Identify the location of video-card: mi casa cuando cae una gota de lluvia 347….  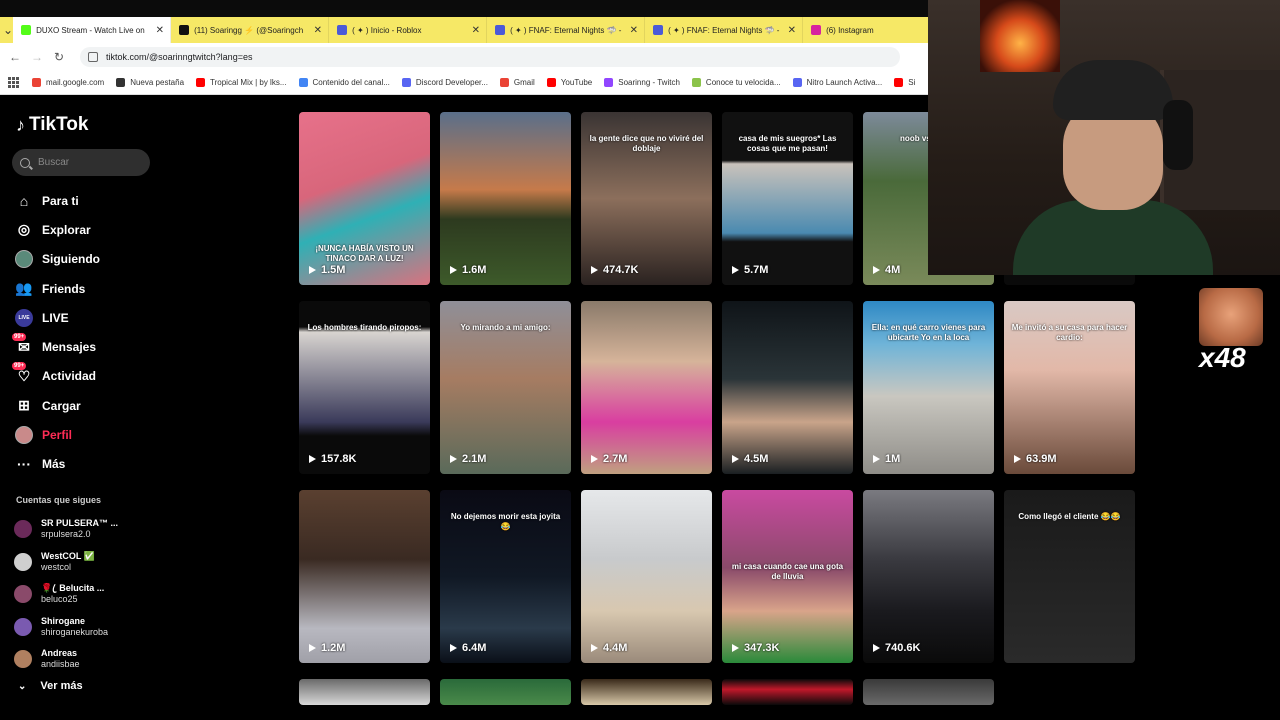
(787, 576).